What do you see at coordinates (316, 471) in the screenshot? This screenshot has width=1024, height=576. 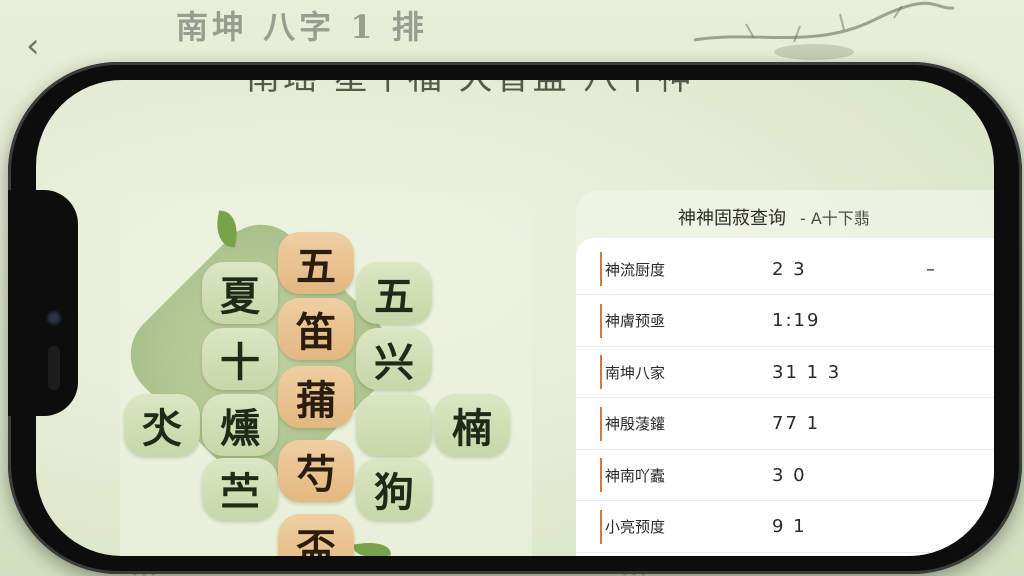 I see `character-tile: 芍` at bounding box center [316, 471].